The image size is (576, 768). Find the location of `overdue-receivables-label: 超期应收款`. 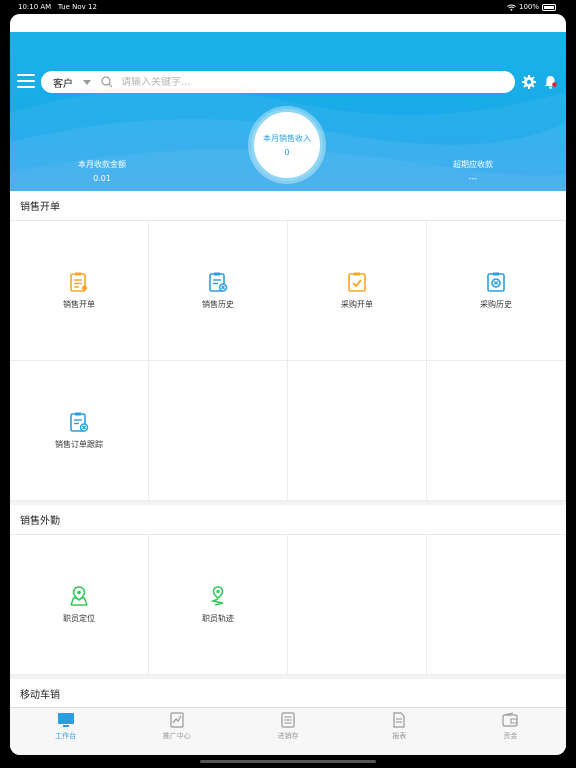

overdue-receivables-label: 超期应收款 is located at coordinates (473, 164).